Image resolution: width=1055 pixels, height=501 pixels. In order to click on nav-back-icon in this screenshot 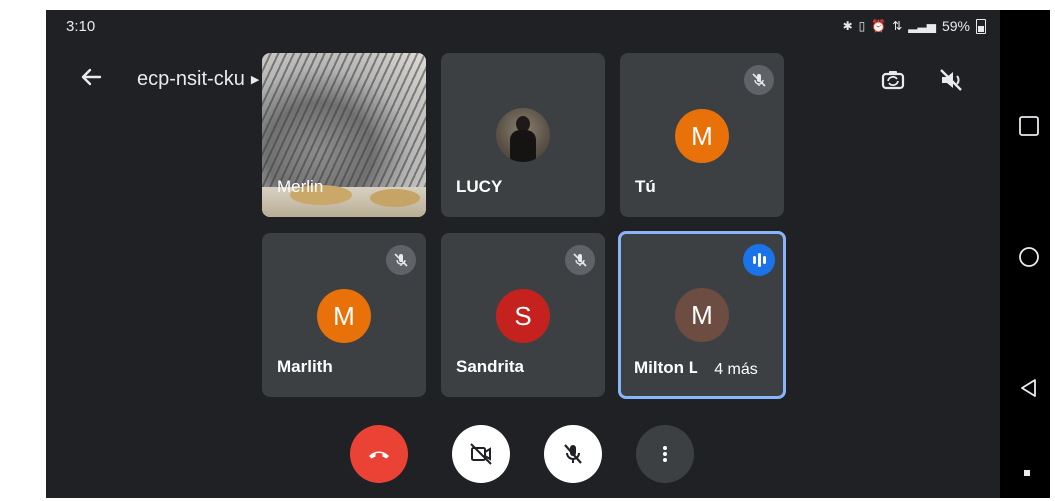, I will do `click(1029, 390)`.